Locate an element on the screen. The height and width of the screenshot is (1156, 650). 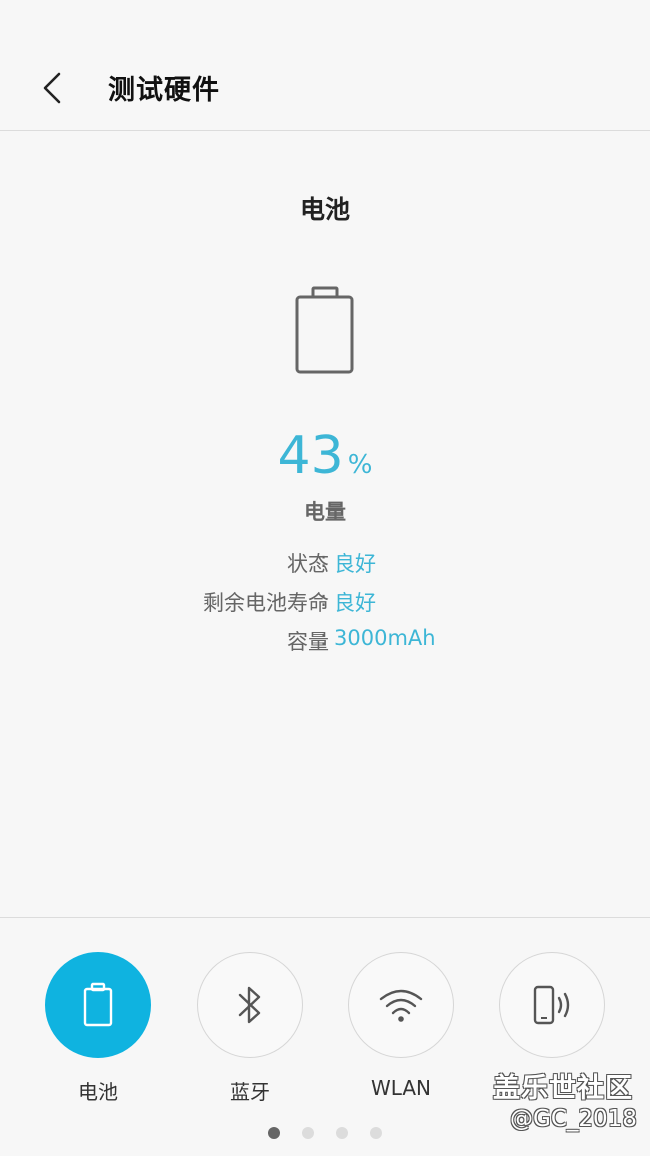
info-row-status: 状态 : 良好 is located at coordinates (325, 563).